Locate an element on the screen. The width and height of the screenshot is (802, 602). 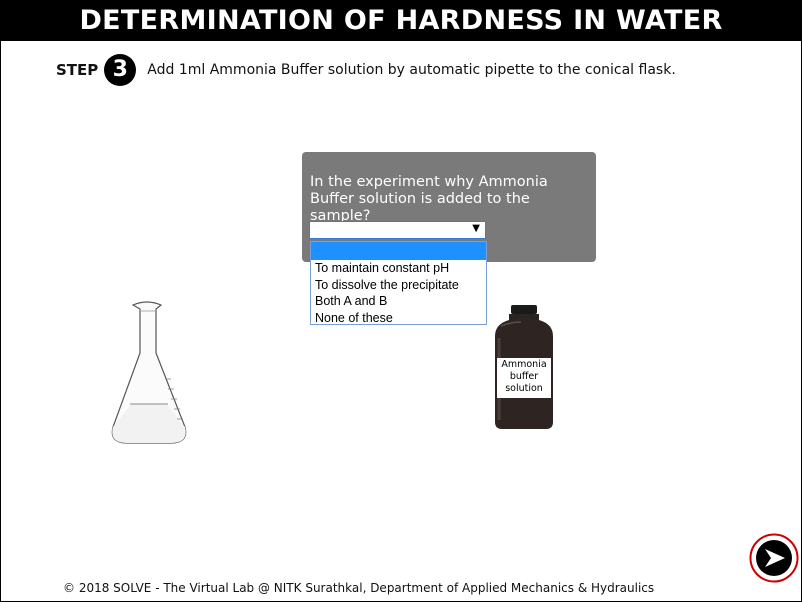
step-number-badge: 3 is located at coordinates (120, 70).